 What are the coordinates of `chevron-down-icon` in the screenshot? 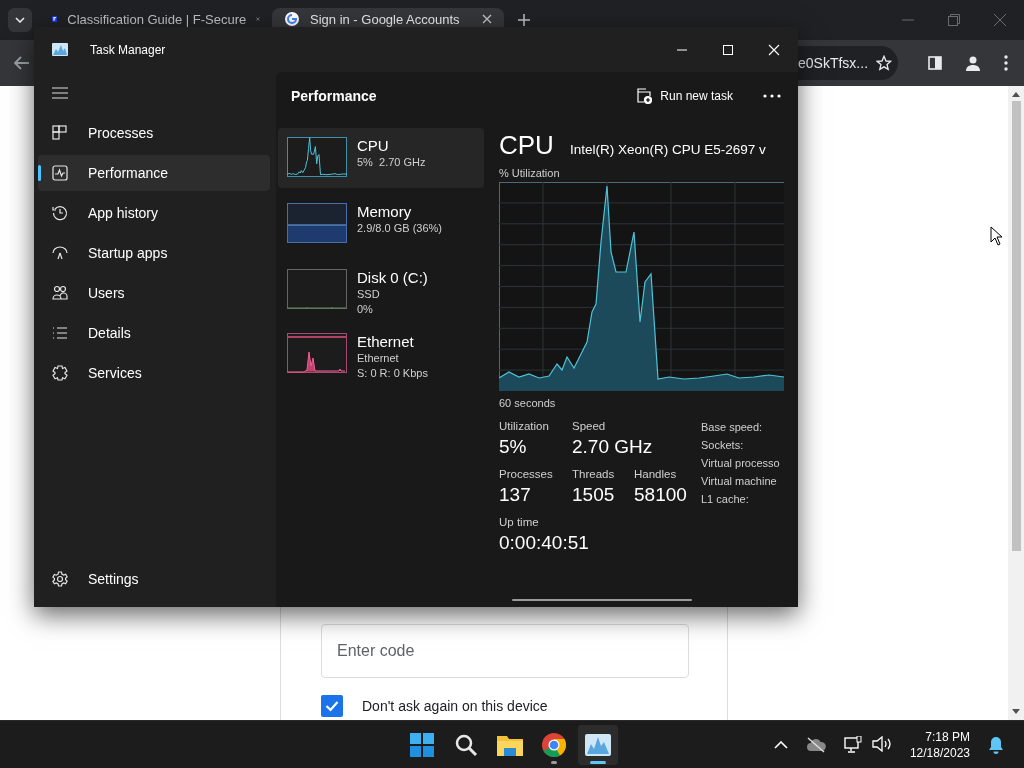 It's located at (20, 20).